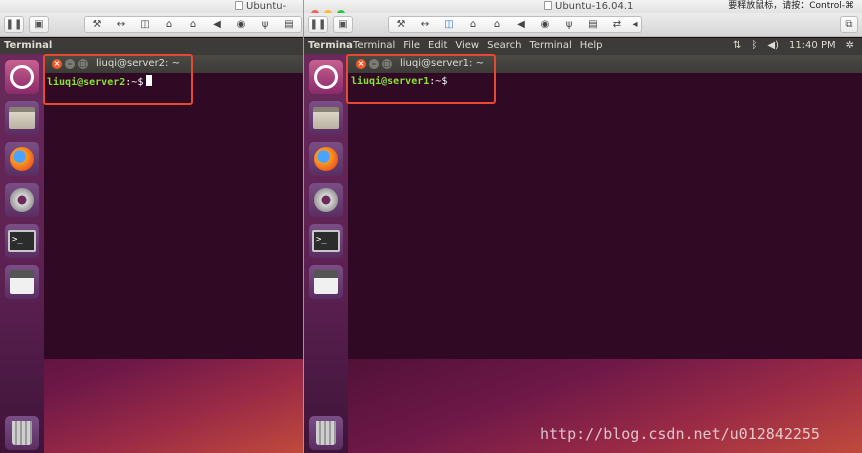 This screenshot has width=862, height=453. I want to click on vm-toolbar: ❚❚ ▣ ⚒ ↔ ◫ ⌂ ⌂ ◀ ◉ ψ ▤, so click(151, 25).